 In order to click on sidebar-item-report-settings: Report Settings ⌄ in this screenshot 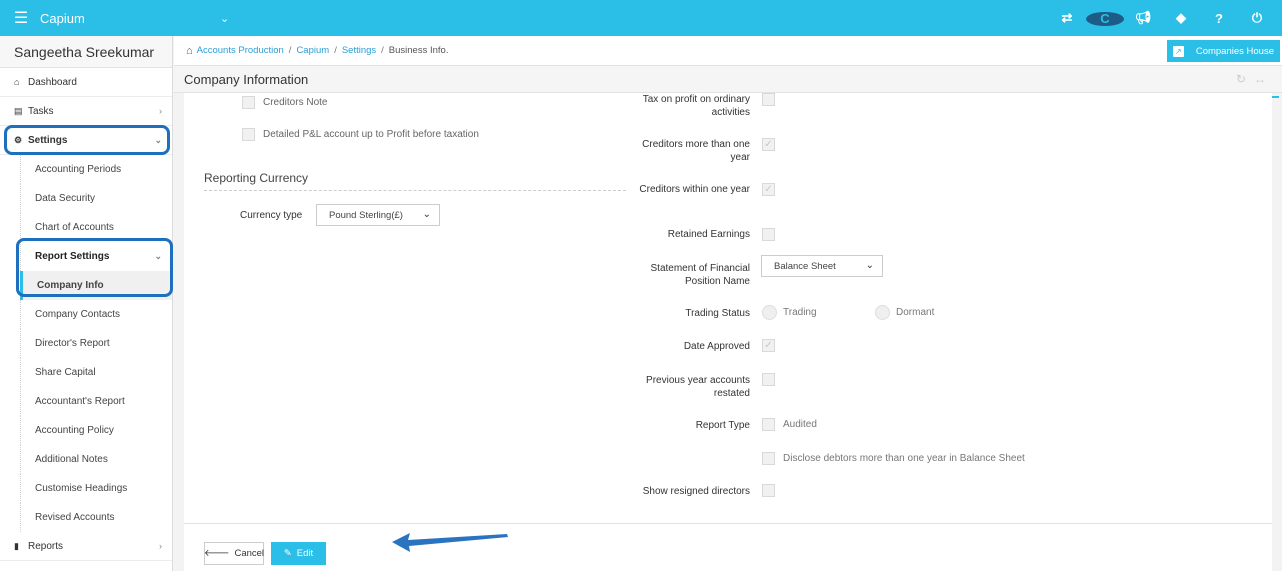, I will do `click(96, 256)`.